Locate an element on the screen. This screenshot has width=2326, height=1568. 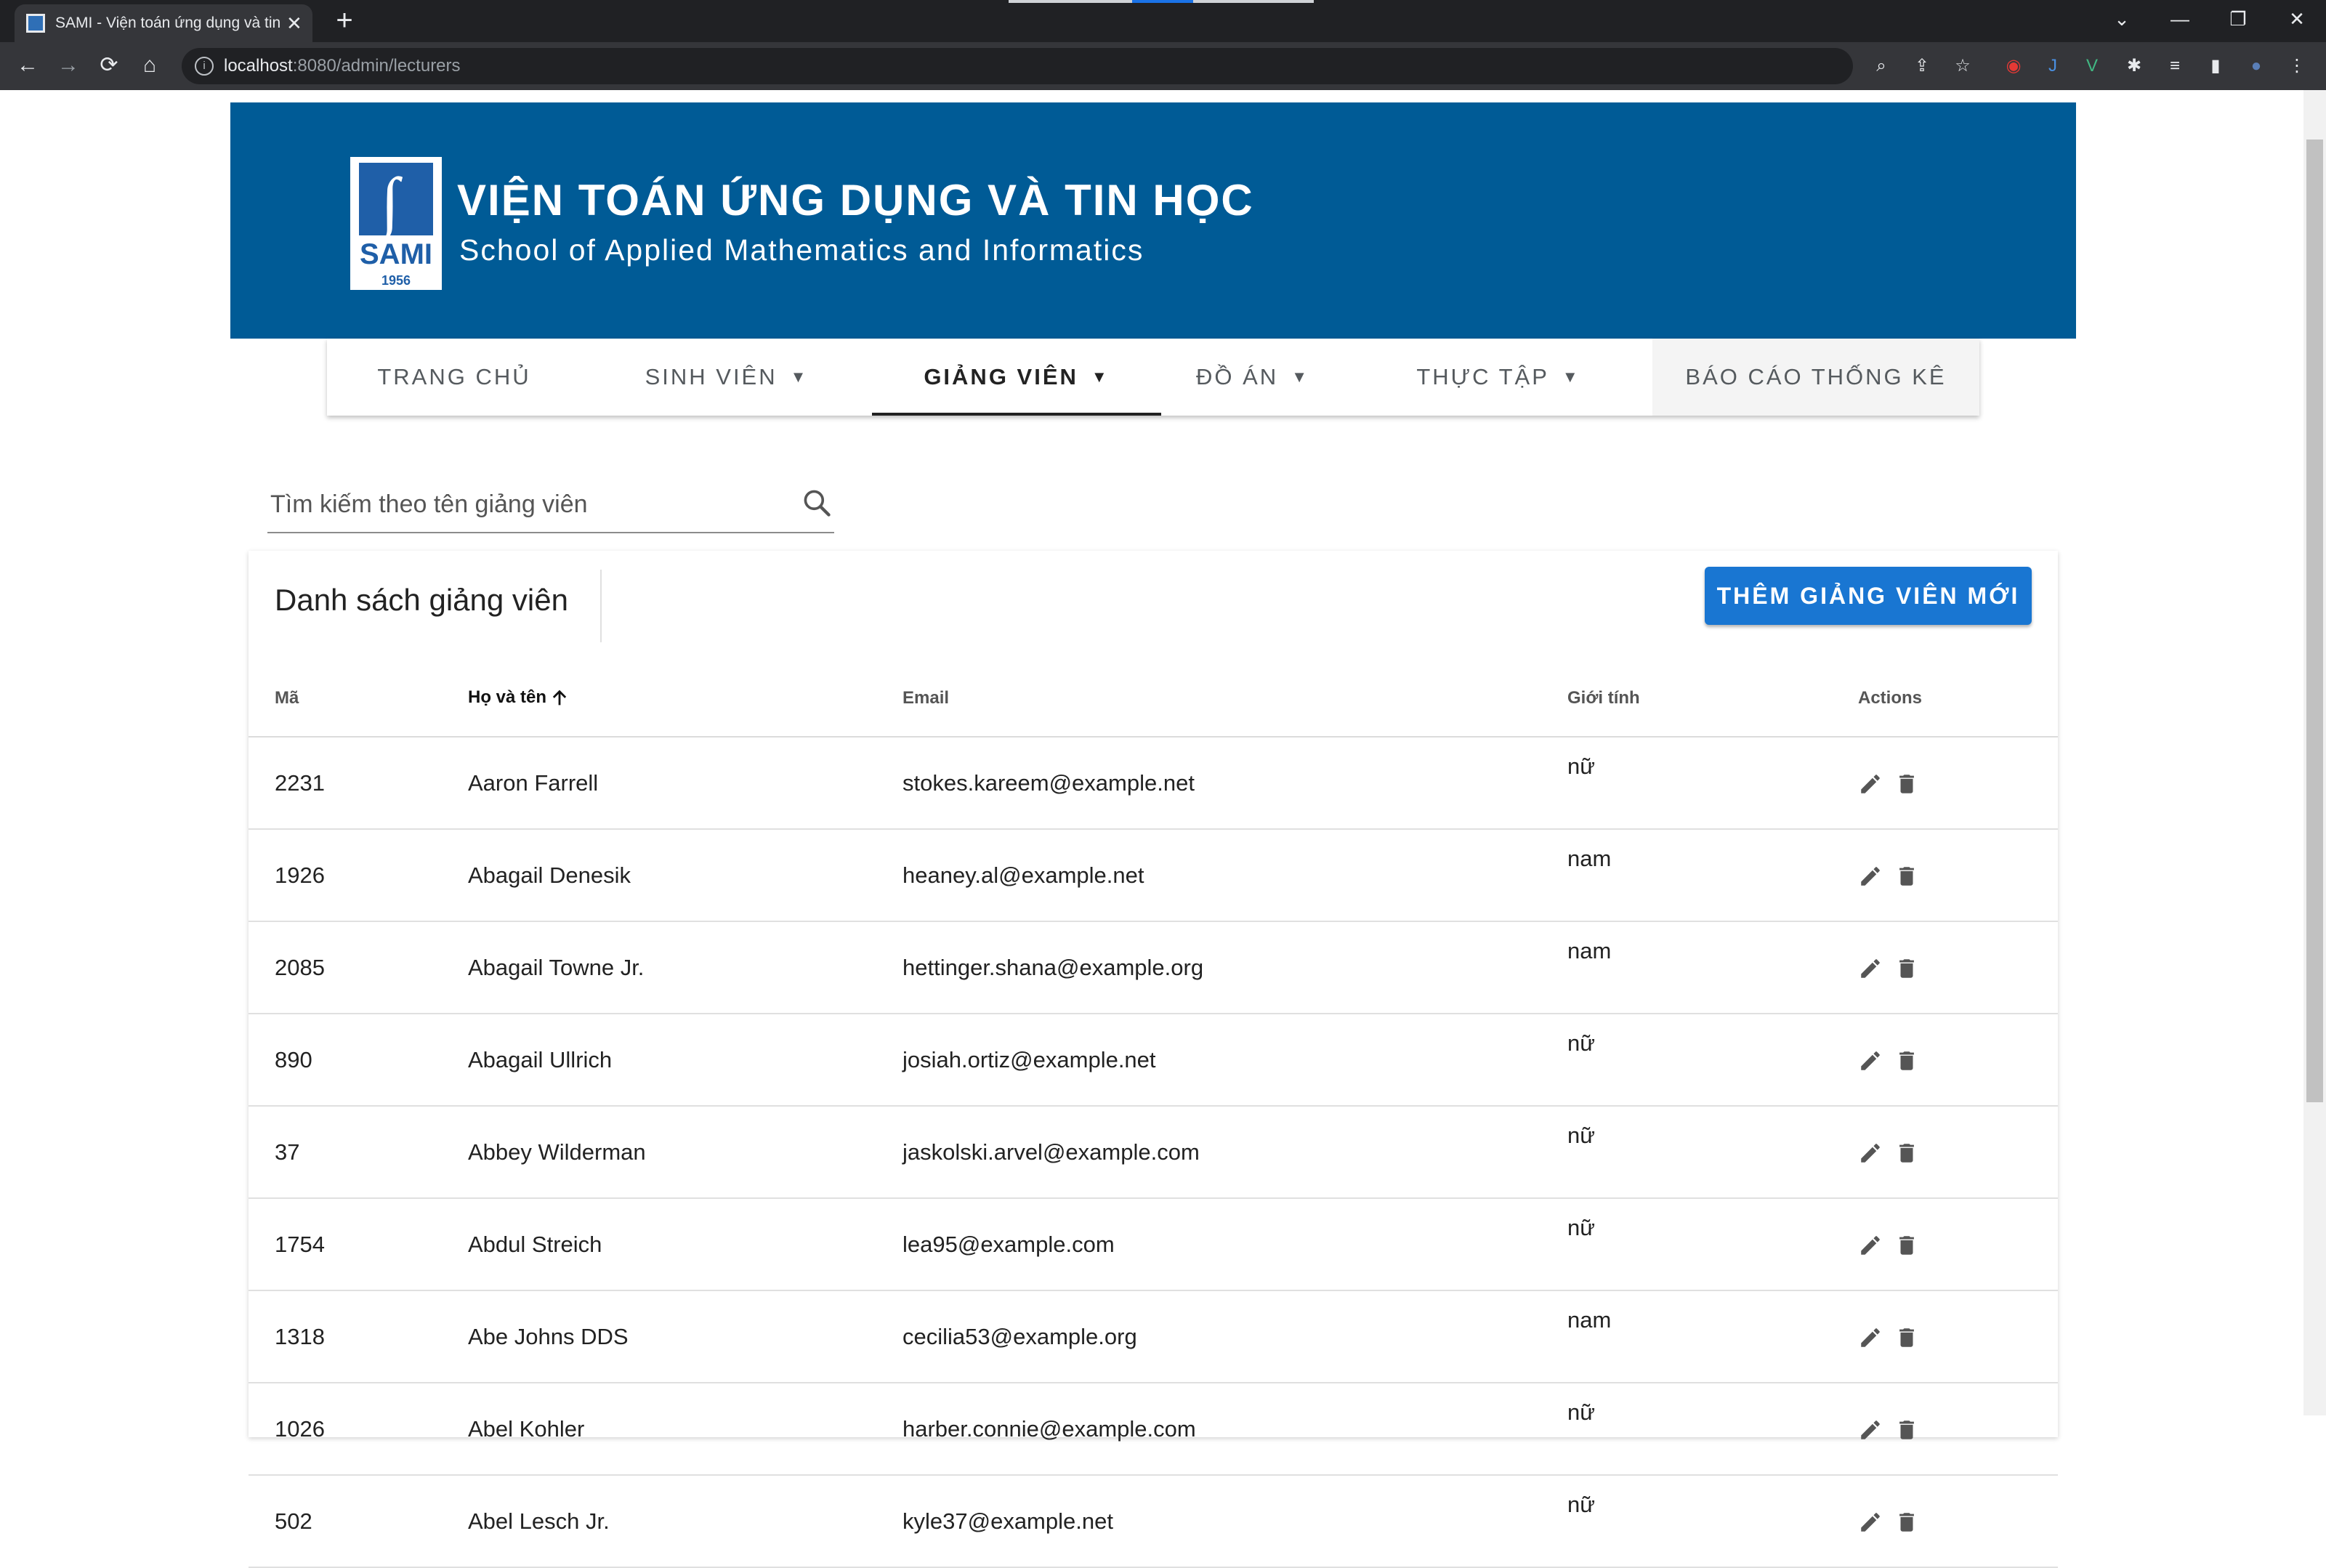
table-row: 1754 Abdul Streich lea95@example.com nữ is located at coordinates (1153, 1244).